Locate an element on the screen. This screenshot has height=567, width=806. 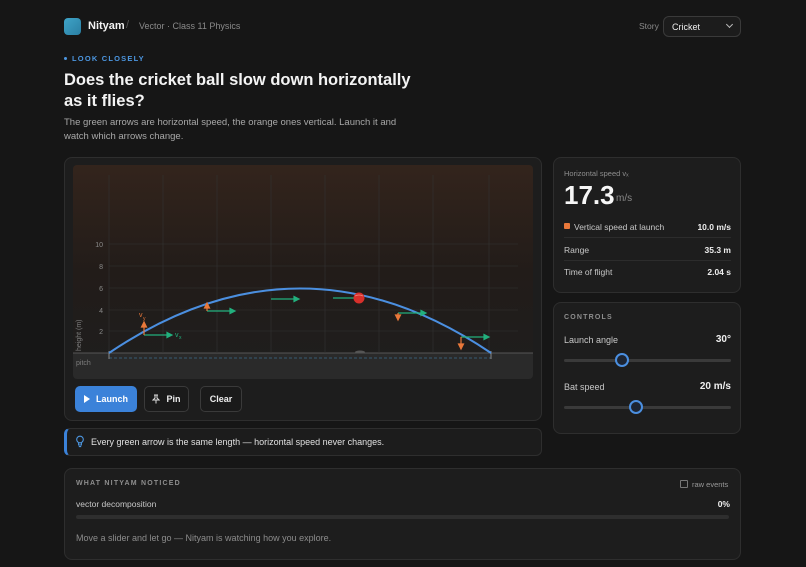
brand-name: Nityam is located at coordinates (106, 26).